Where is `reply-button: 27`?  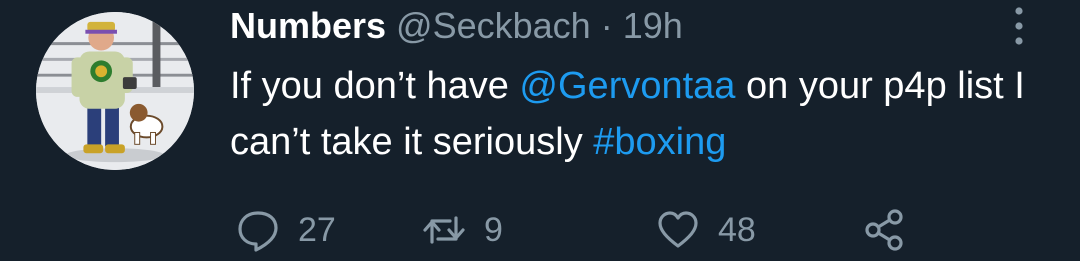
reply-button: 27 is located at coordinates (286, 230).